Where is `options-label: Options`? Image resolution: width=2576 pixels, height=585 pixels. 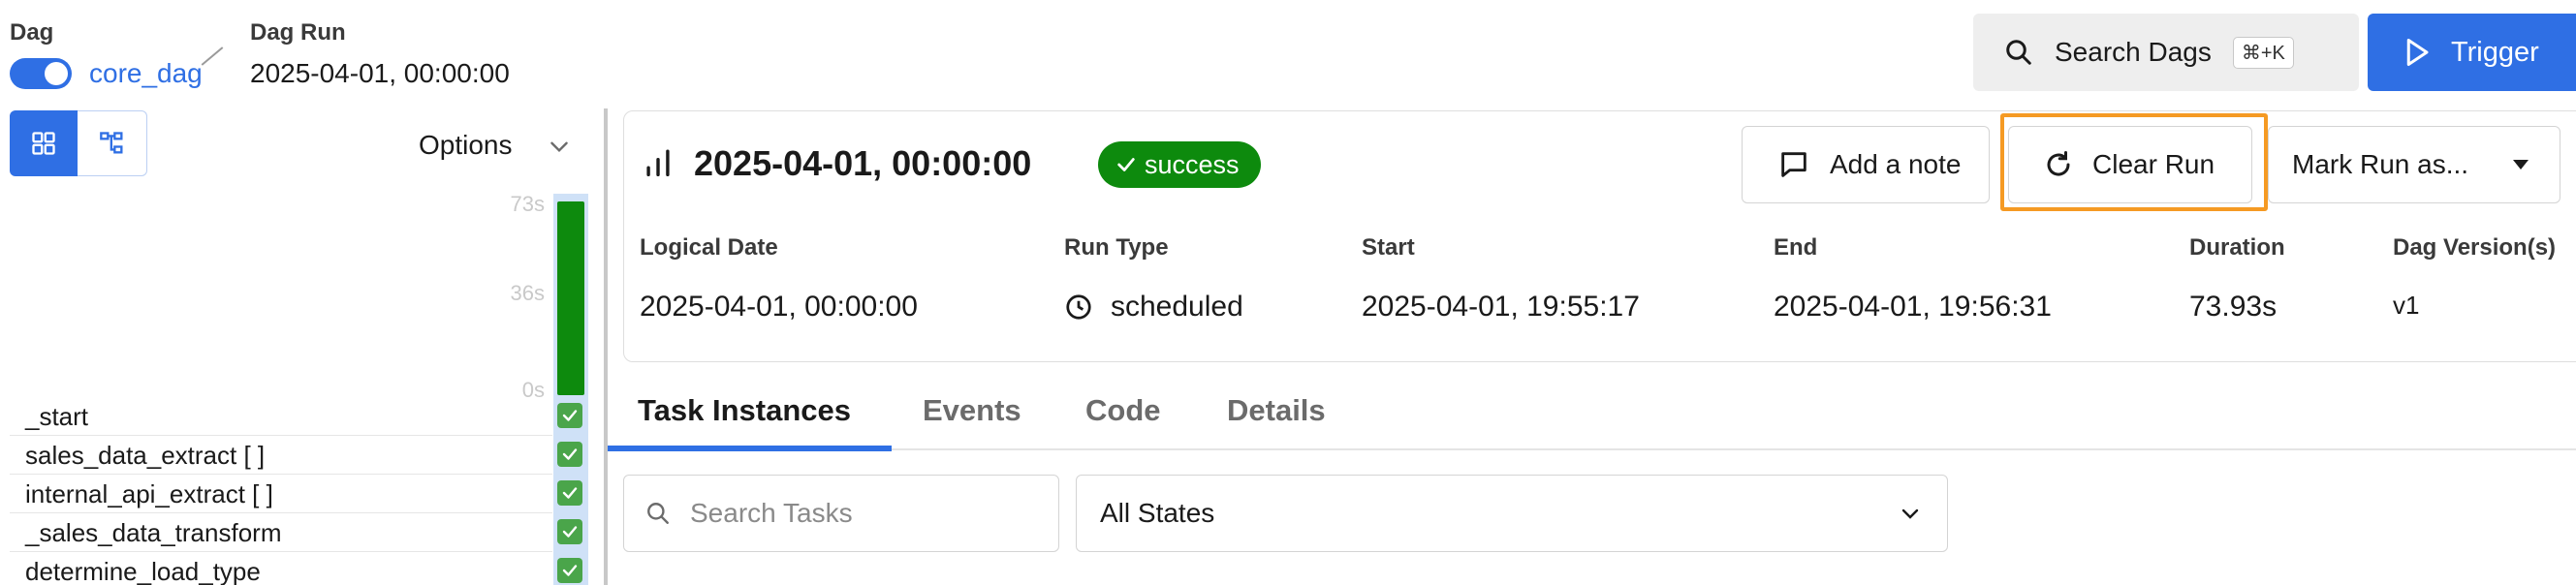 options-label: Options is located at coordinates (466, 145).